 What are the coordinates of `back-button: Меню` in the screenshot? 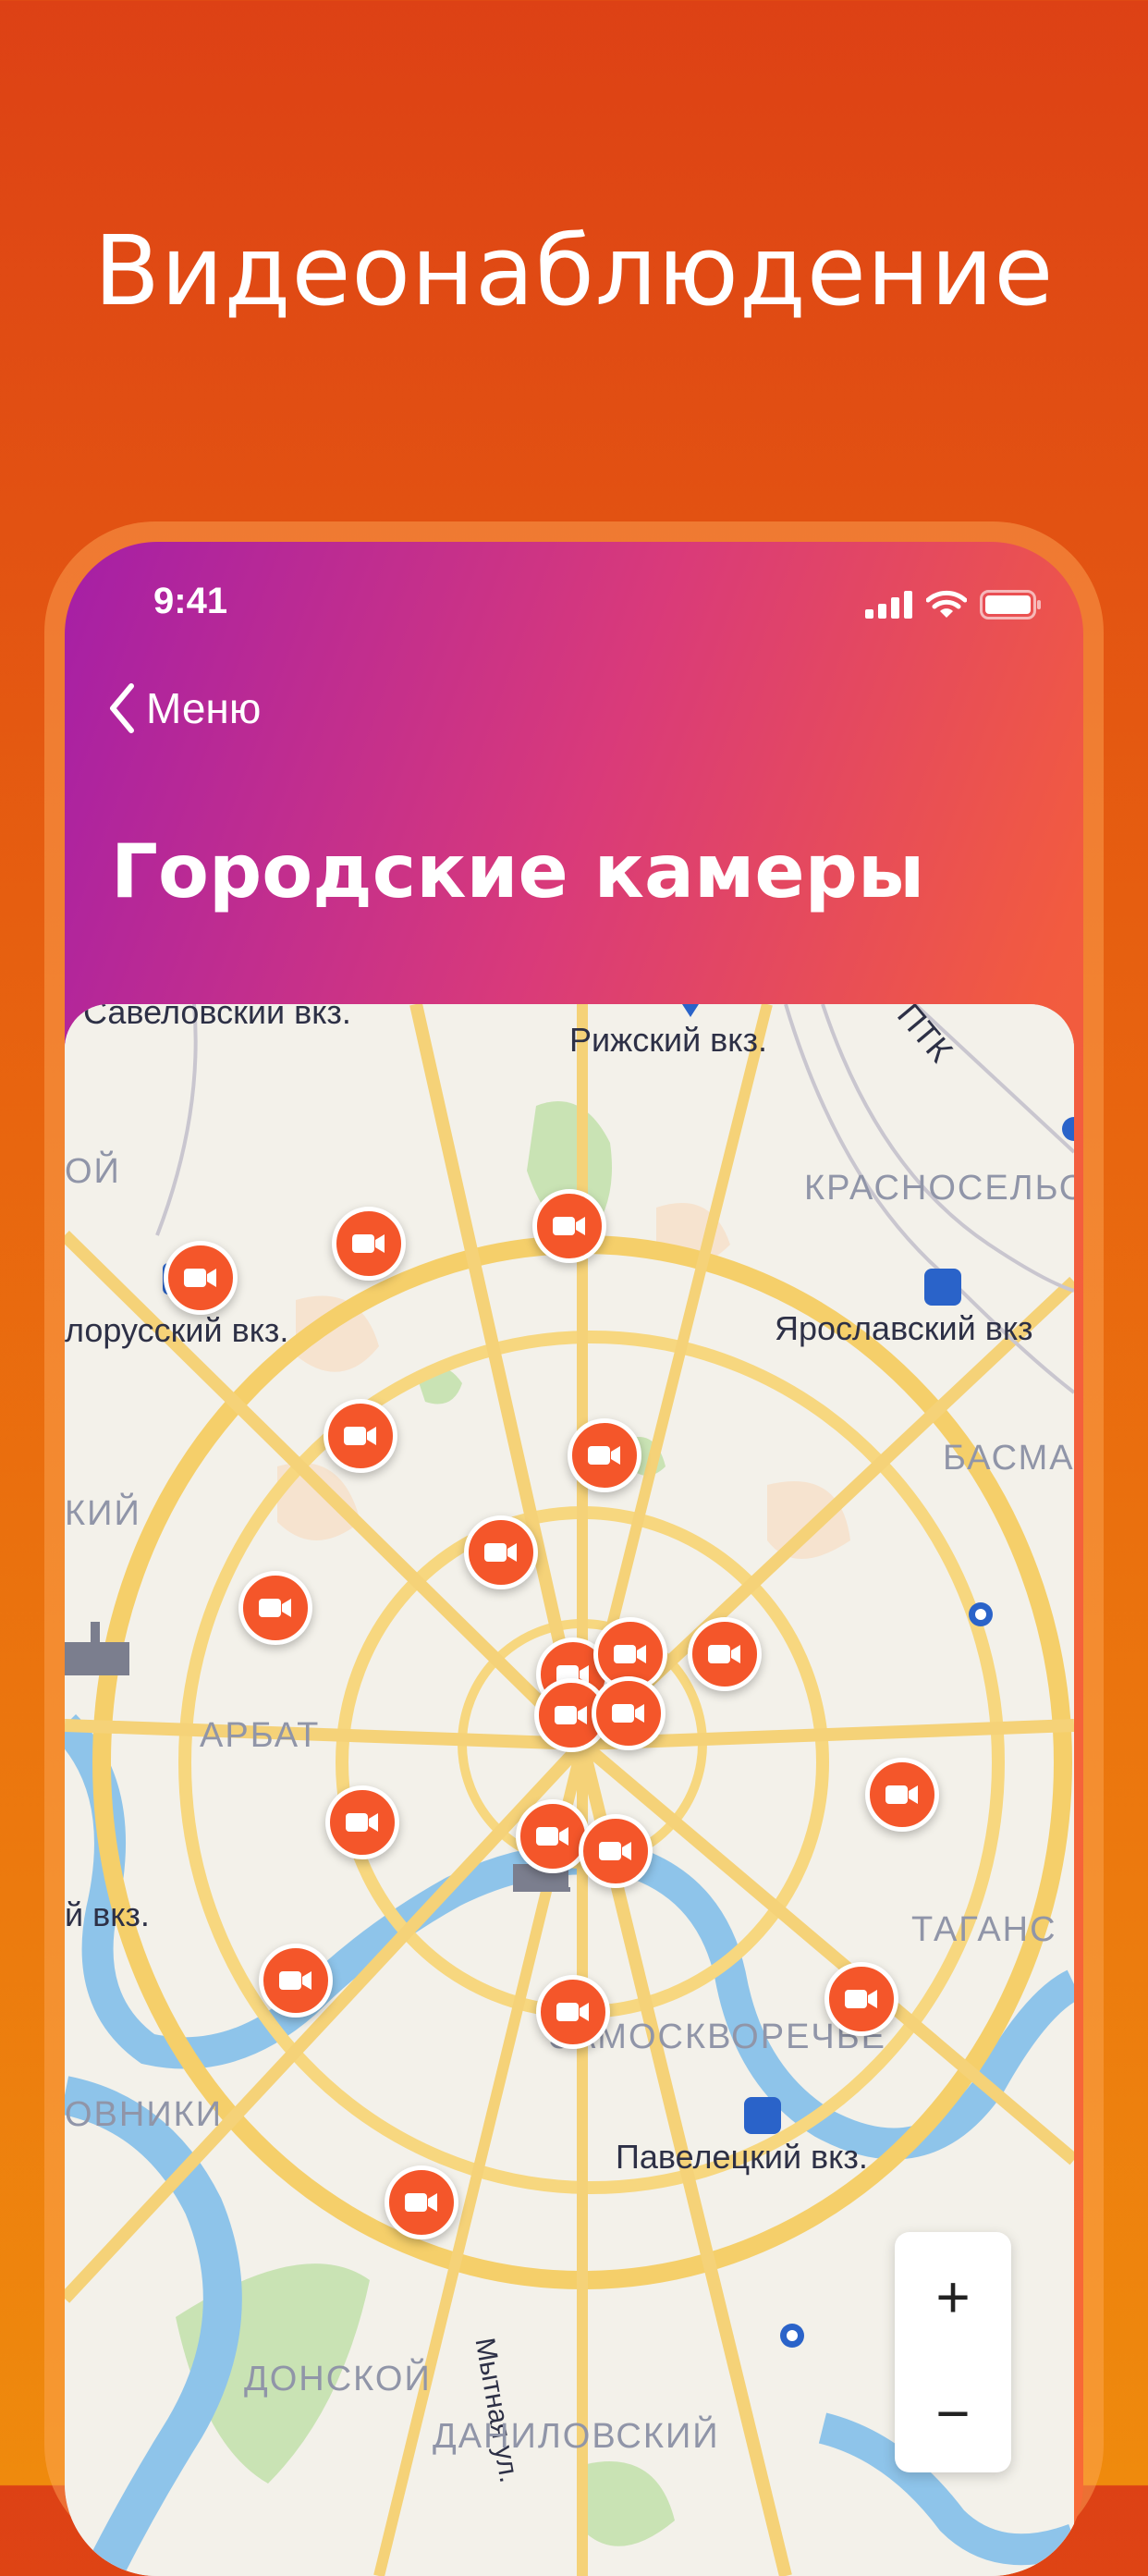 It's located at (184, 708).